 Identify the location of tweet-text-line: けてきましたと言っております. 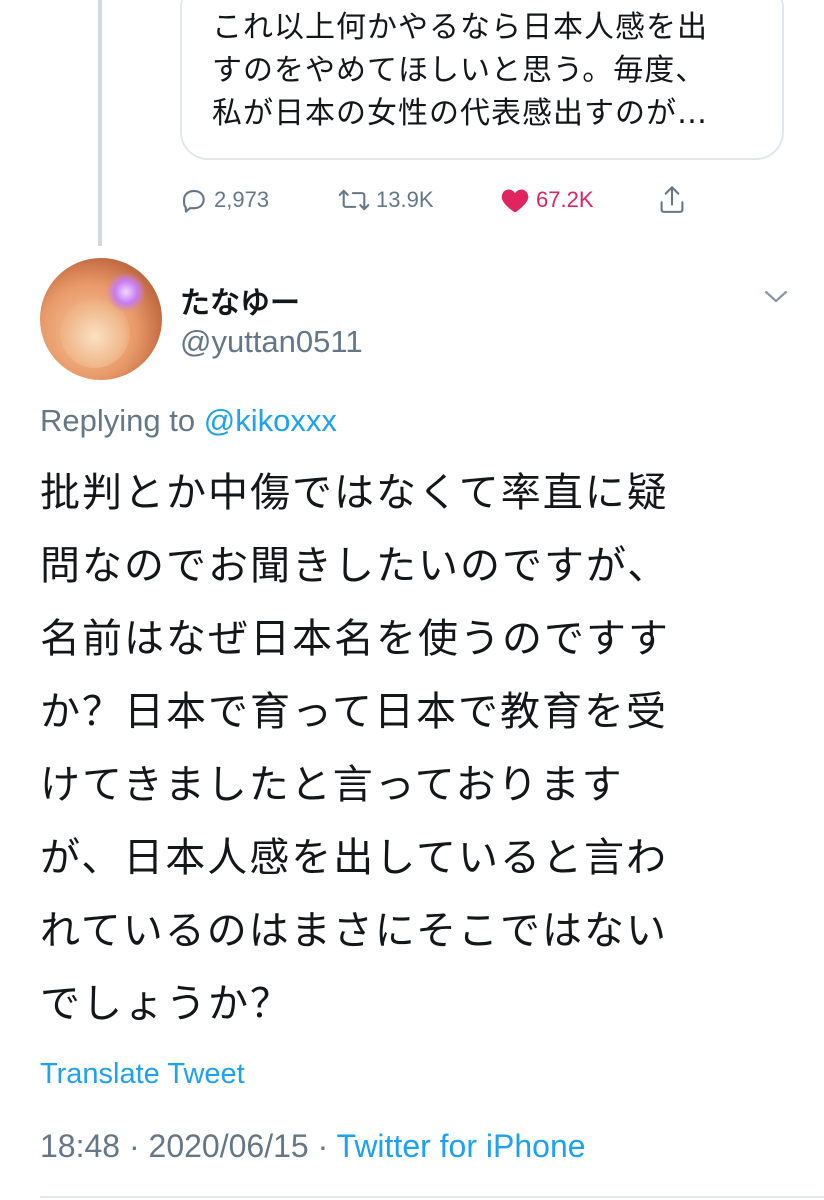
(332, 785).